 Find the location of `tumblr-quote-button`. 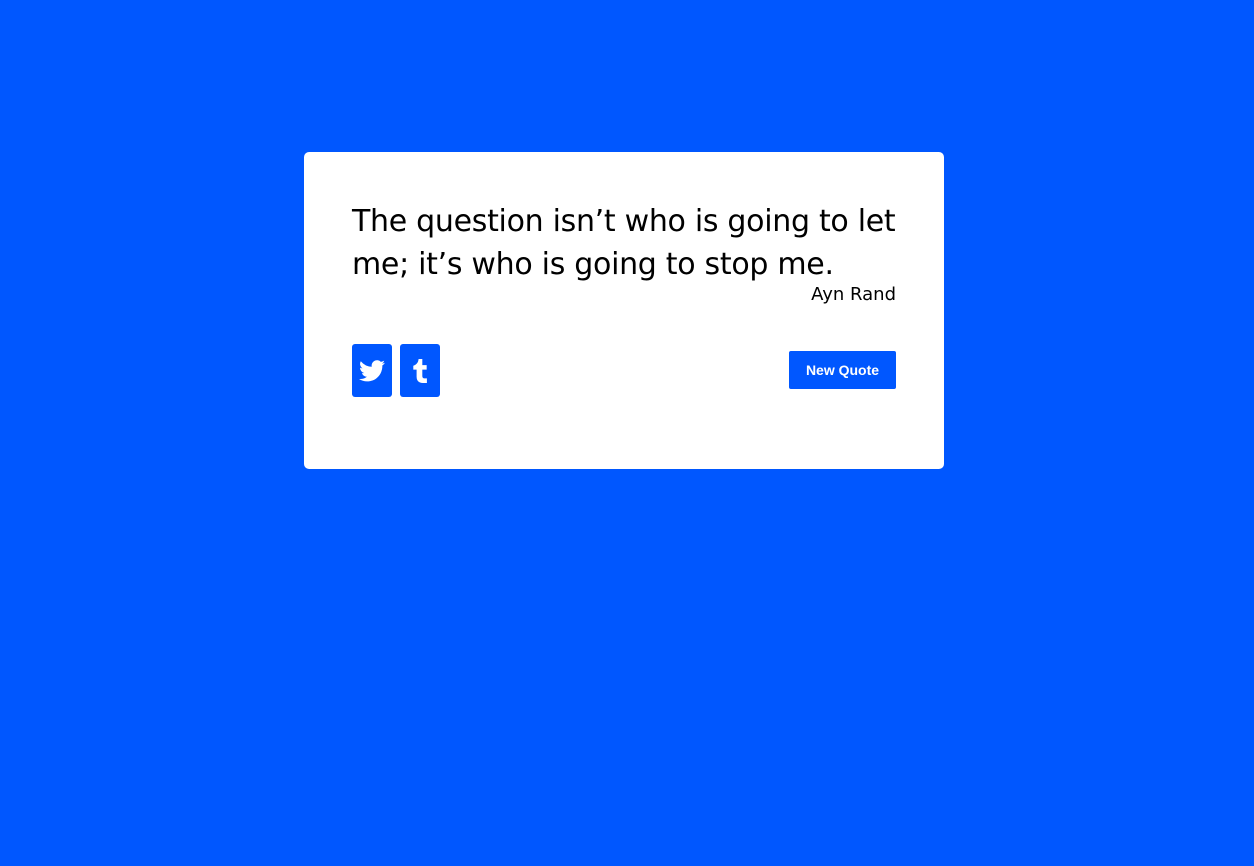

tumblr-quote-button is located at coordinates (420, 370).